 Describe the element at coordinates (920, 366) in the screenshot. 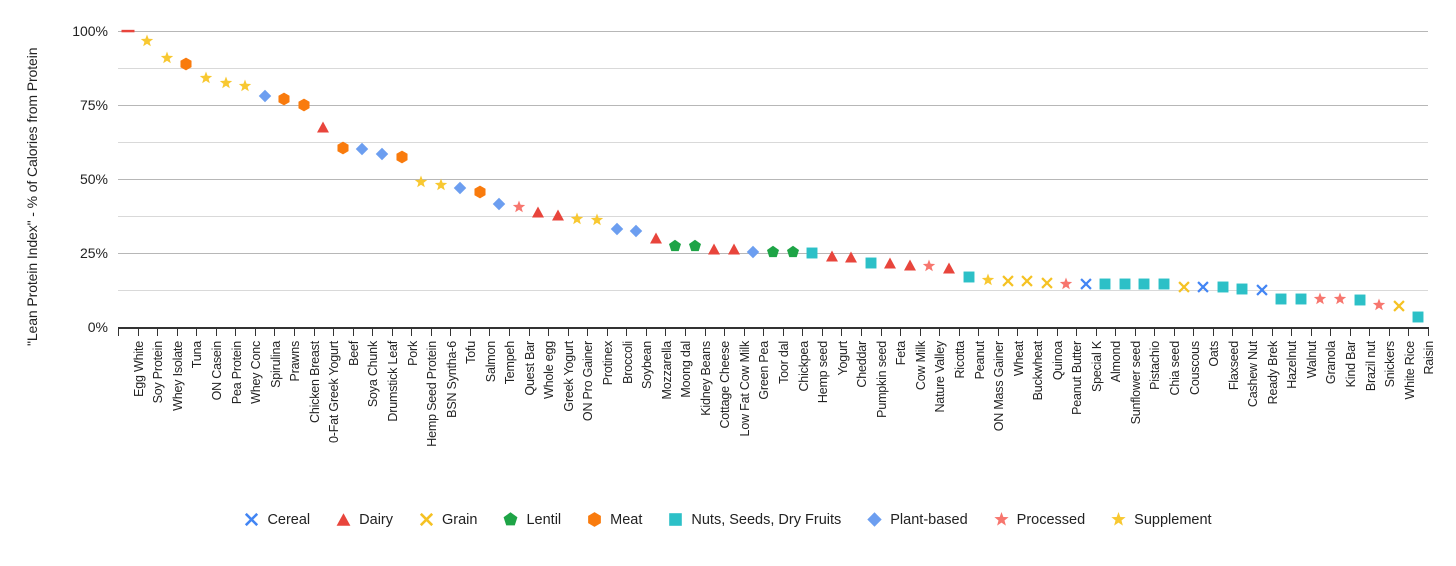

I see `x-axis-label: Cow Milk` at that location.